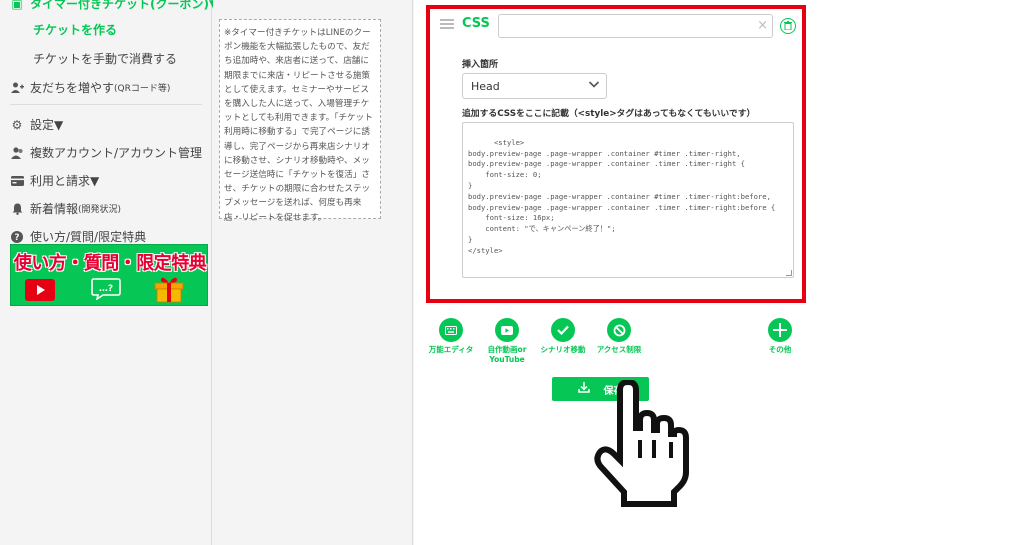  What do you see at coordinates (507, 330) in the screenshot?
I see `play-video-icon` at bounding box center [507, 330].